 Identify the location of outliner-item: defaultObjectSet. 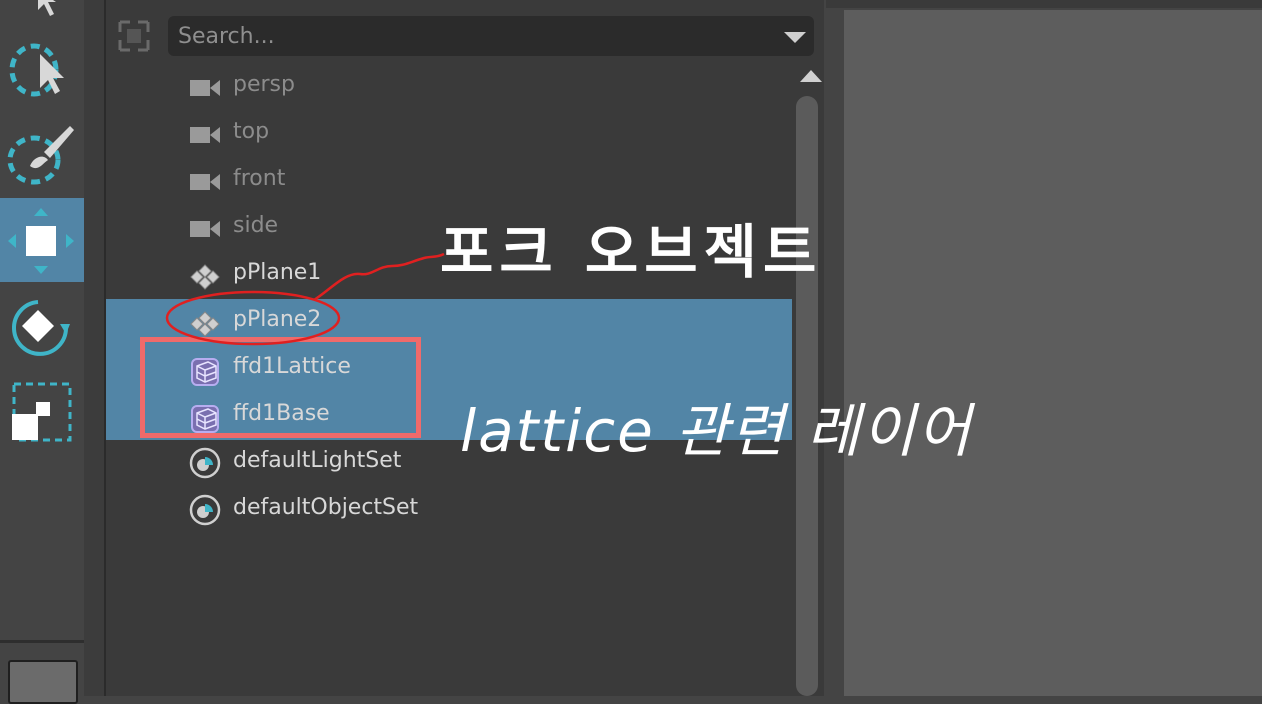
(449, 510).